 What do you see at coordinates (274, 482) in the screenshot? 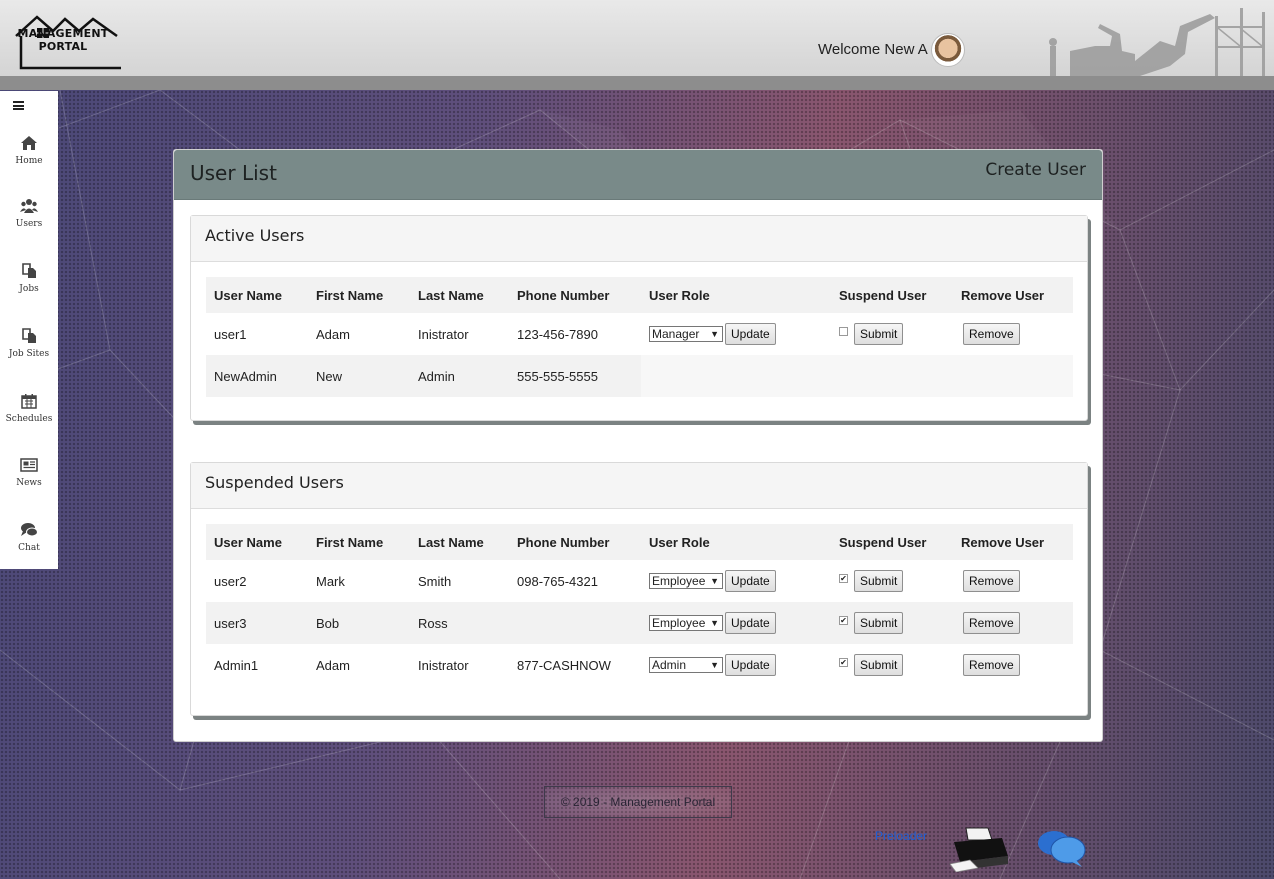
I see `suspended-users-title: Suspended Users` at bounding box center [274, 482].